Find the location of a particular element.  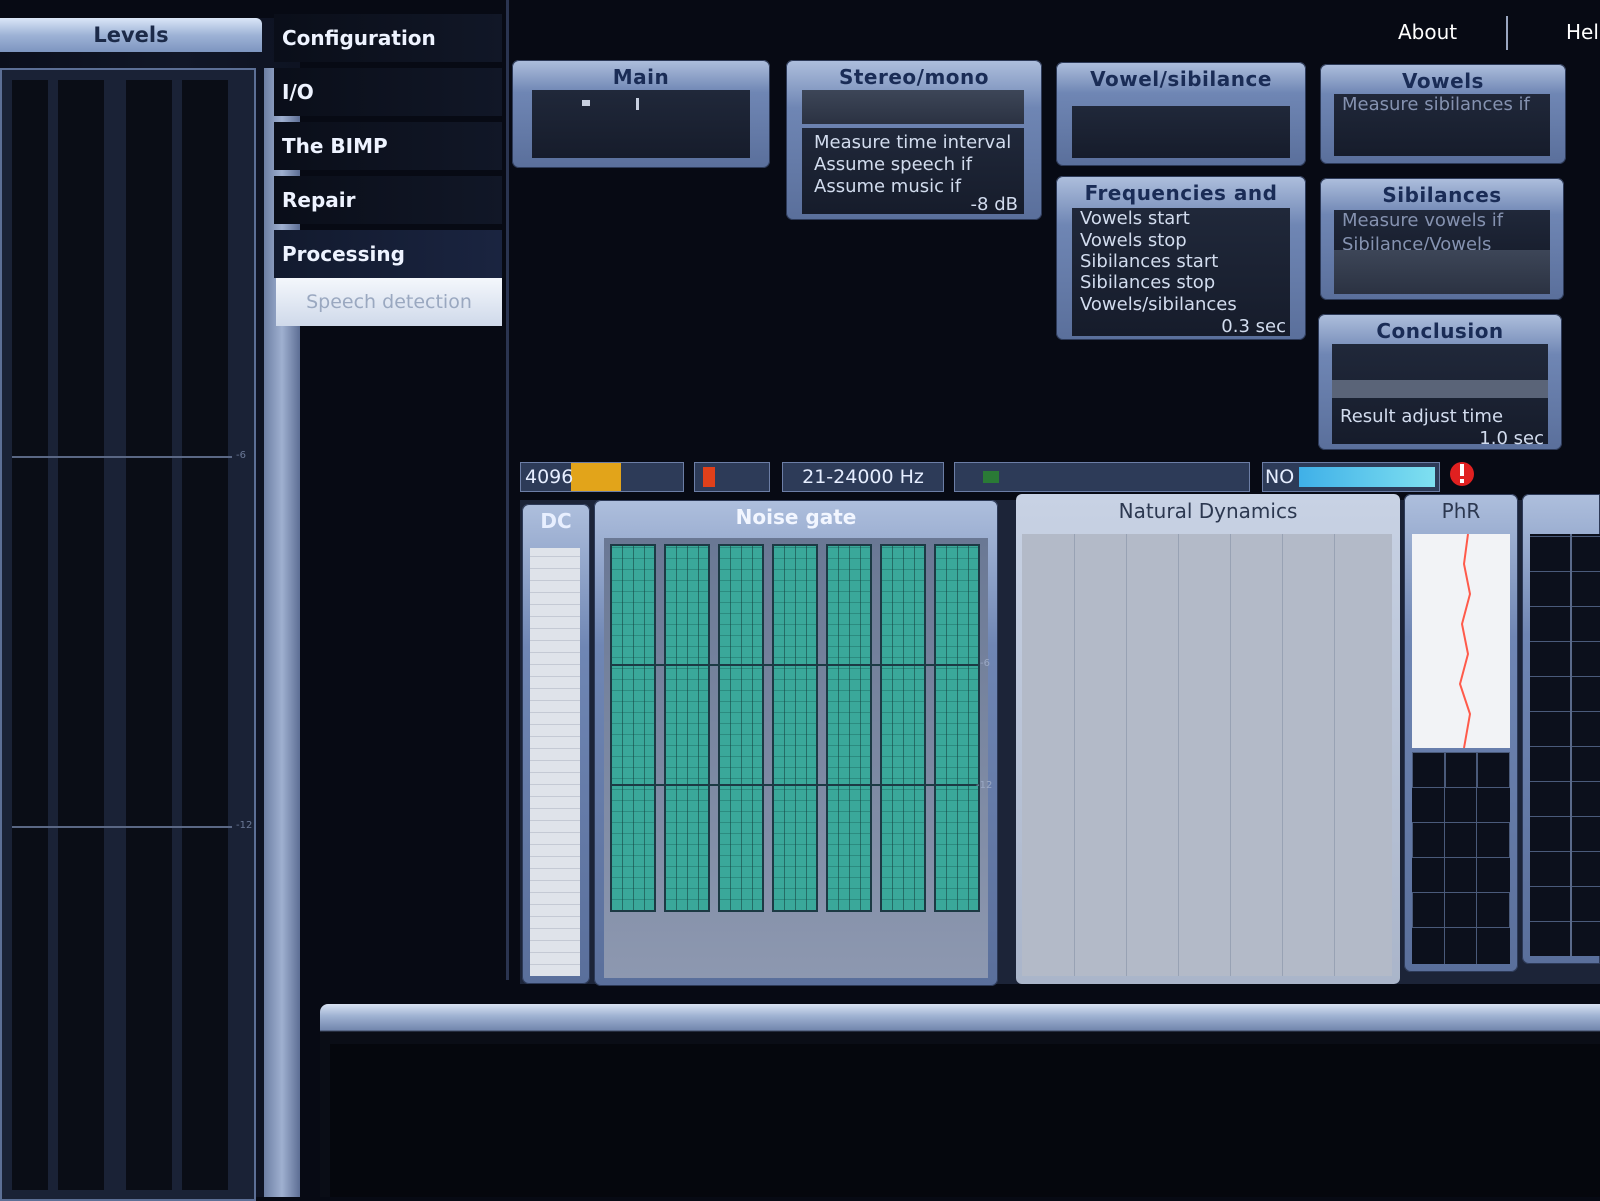

conclusion-body: Result adjust time 1.0 sec is located at coordinates (1440, 396).